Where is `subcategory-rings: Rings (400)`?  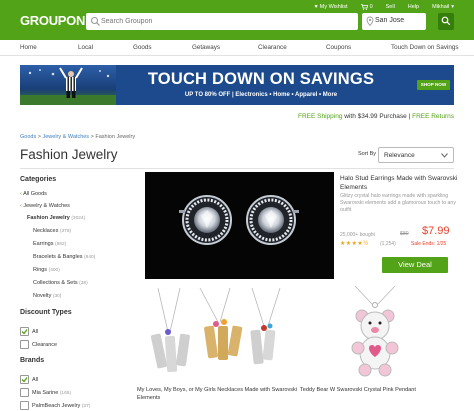
subcategory-rings: Rings (400) is located at coordinates (46, 270).